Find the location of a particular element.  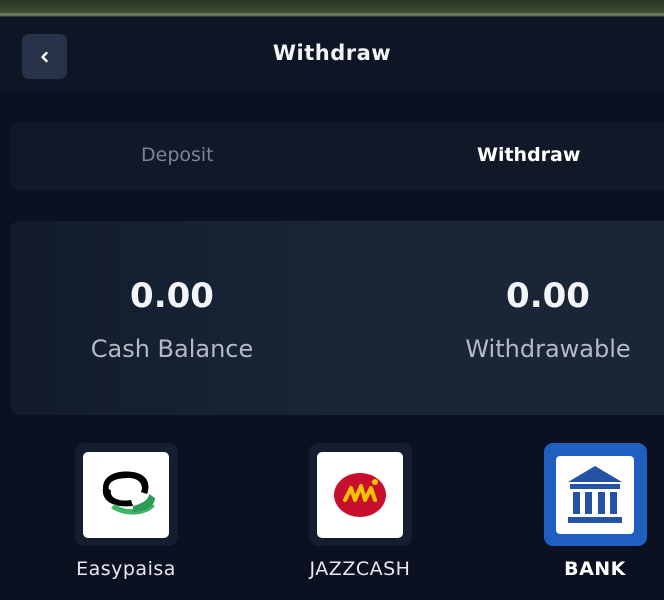

easypaisa-logo-icon is located at coordinates (126, 494).